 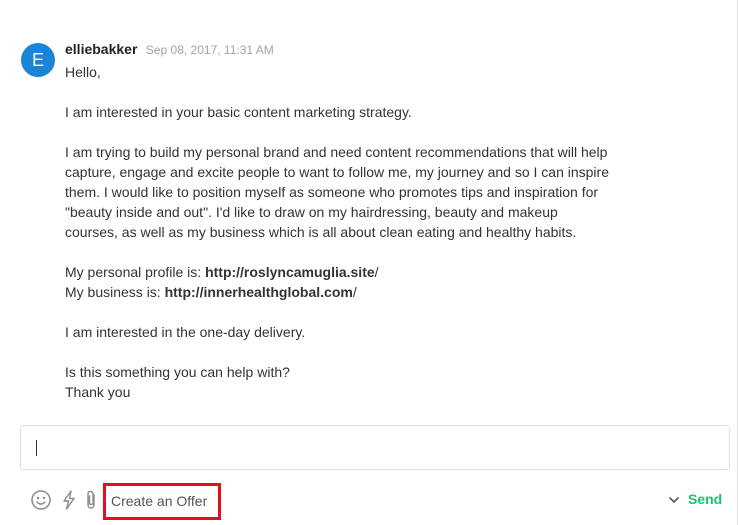 What do you see at coordinates (36, 448) in the screenshot?
I see `text-cursor` at bounding box center [36, 448].